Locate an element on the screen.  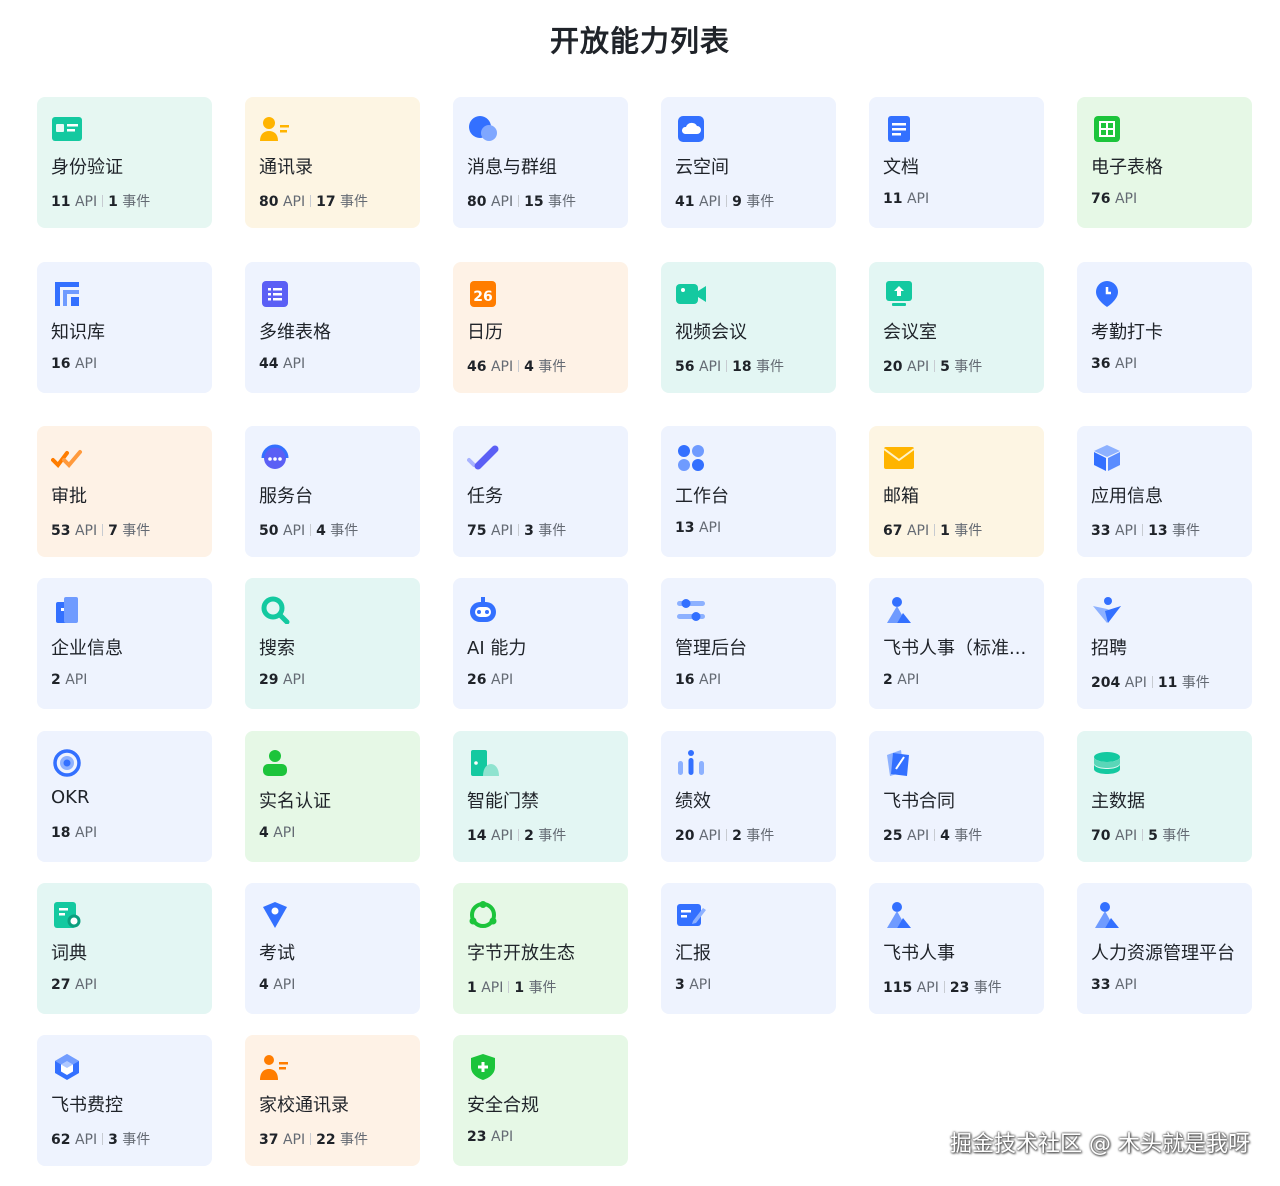
capability-card: 管理后台 16 API is located at coordinates (748, 643).